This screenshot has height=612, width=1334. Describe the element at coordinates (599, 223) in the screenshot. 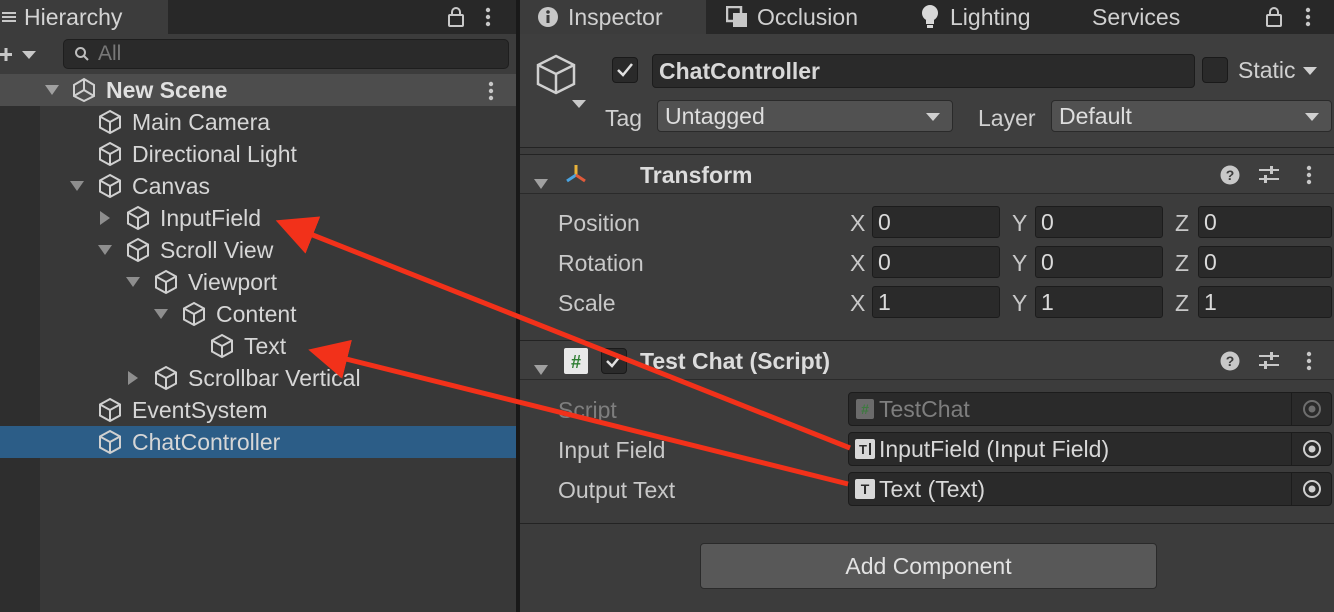

I see `transform-position-label: Position` at that location.